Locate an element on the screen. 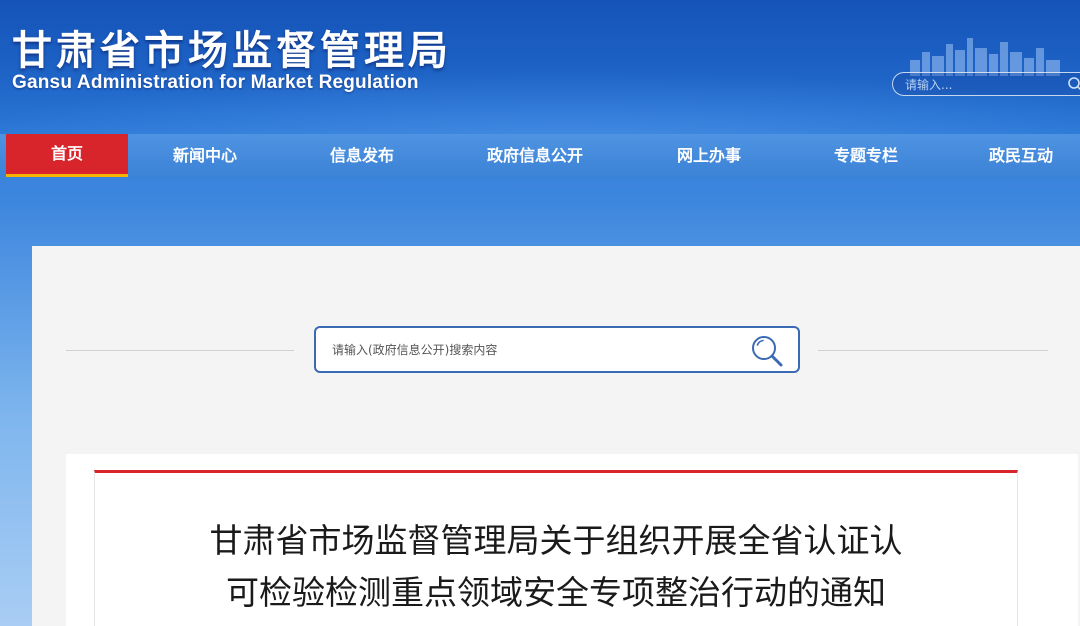 The width and height of the screenshot is (1080, 626). divider-left is located at coordinates (180, 350).